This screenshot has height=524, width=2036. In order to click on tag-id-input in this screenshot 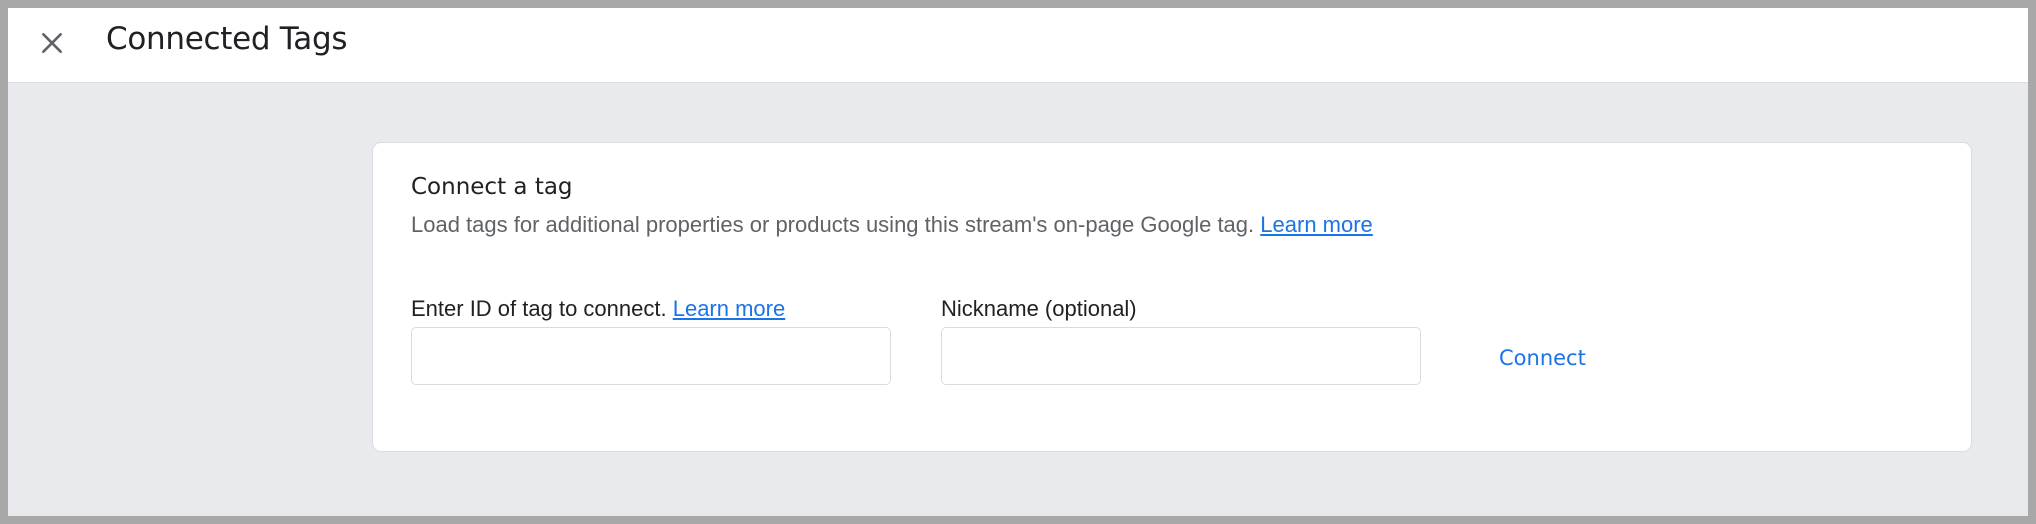, I will do `click(651, 356)`.